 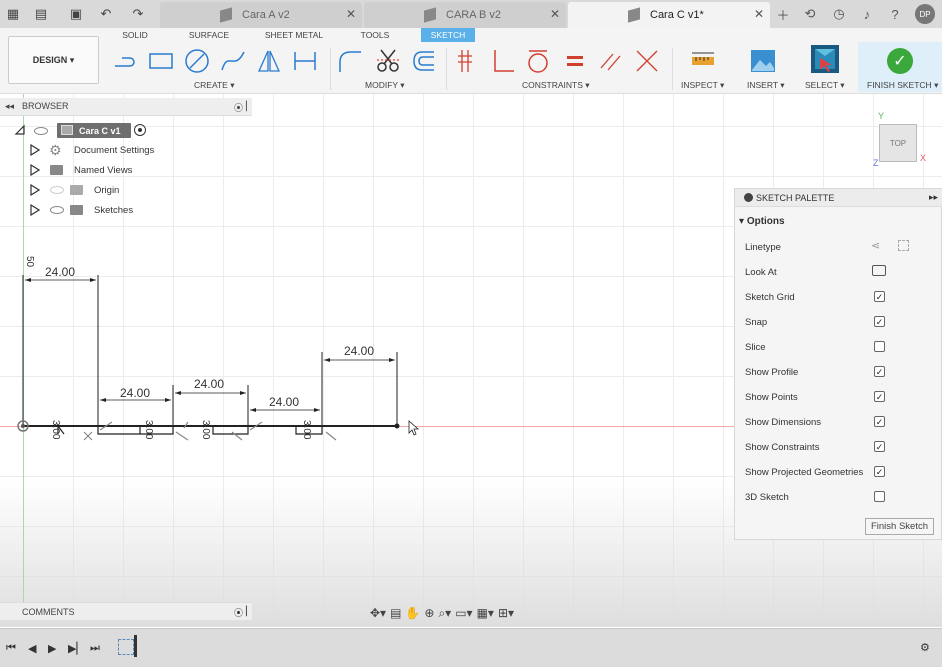 I want to click on avatar: DP, so click(x=925, y=14).